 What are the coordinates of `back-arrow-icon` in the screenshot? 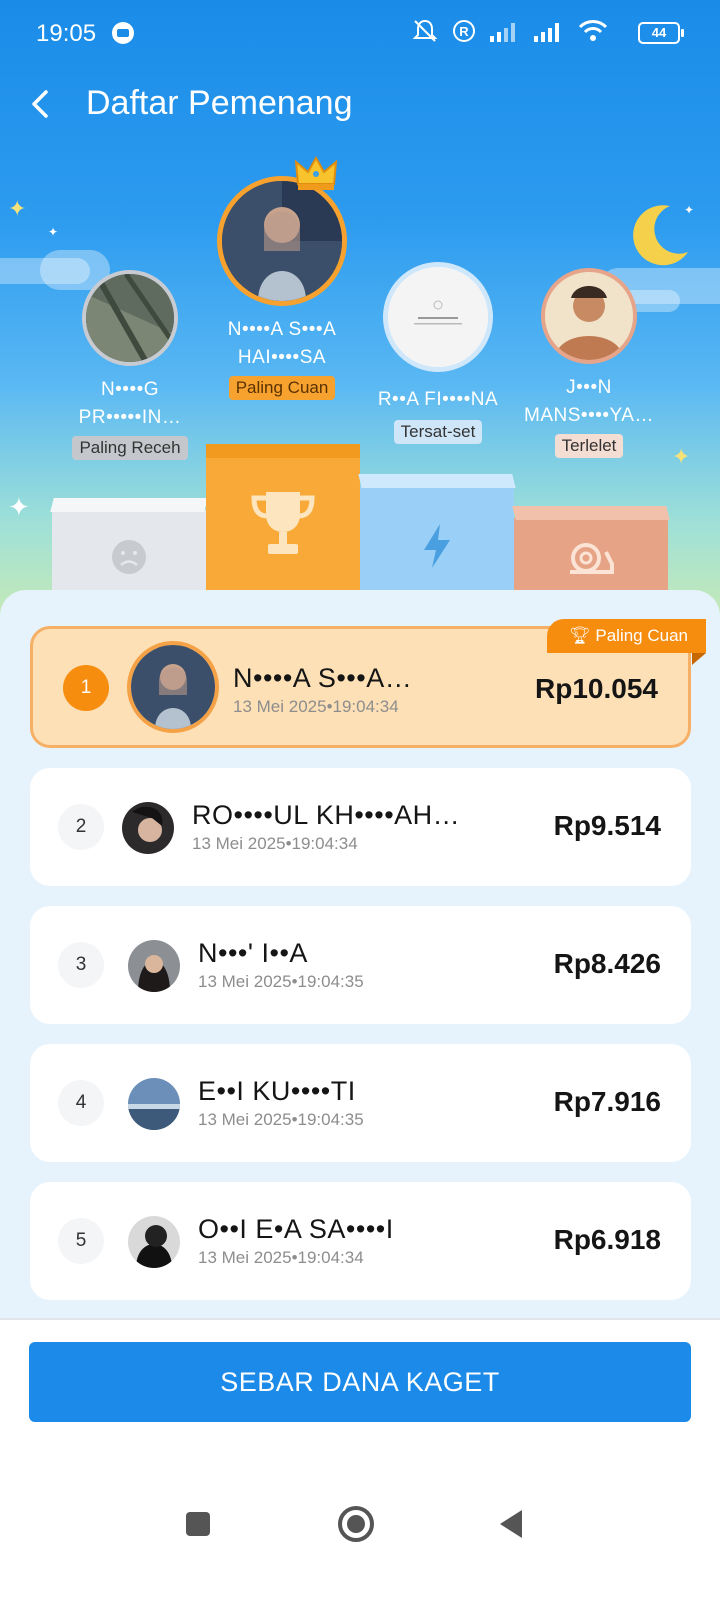 It's located at (42, 104).